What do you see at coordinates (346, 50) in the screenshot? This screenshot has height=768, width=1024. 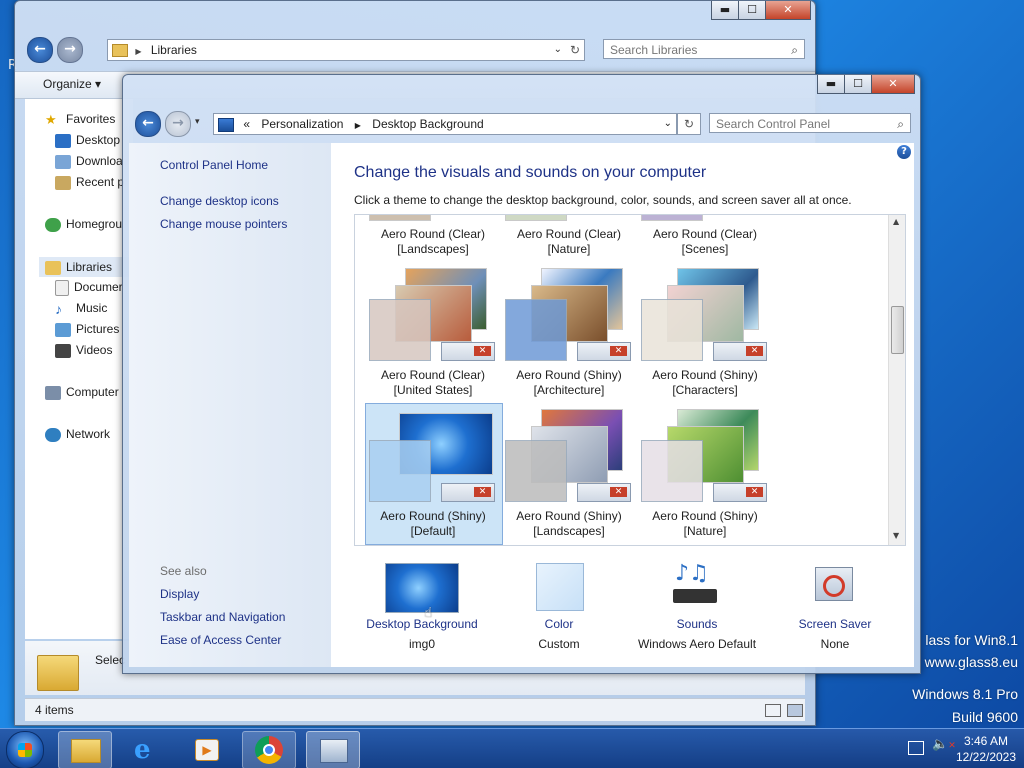 I see `explorer-address-bar: ▶ Libraries ⌄ ↻` at bounding box center [346, 50].